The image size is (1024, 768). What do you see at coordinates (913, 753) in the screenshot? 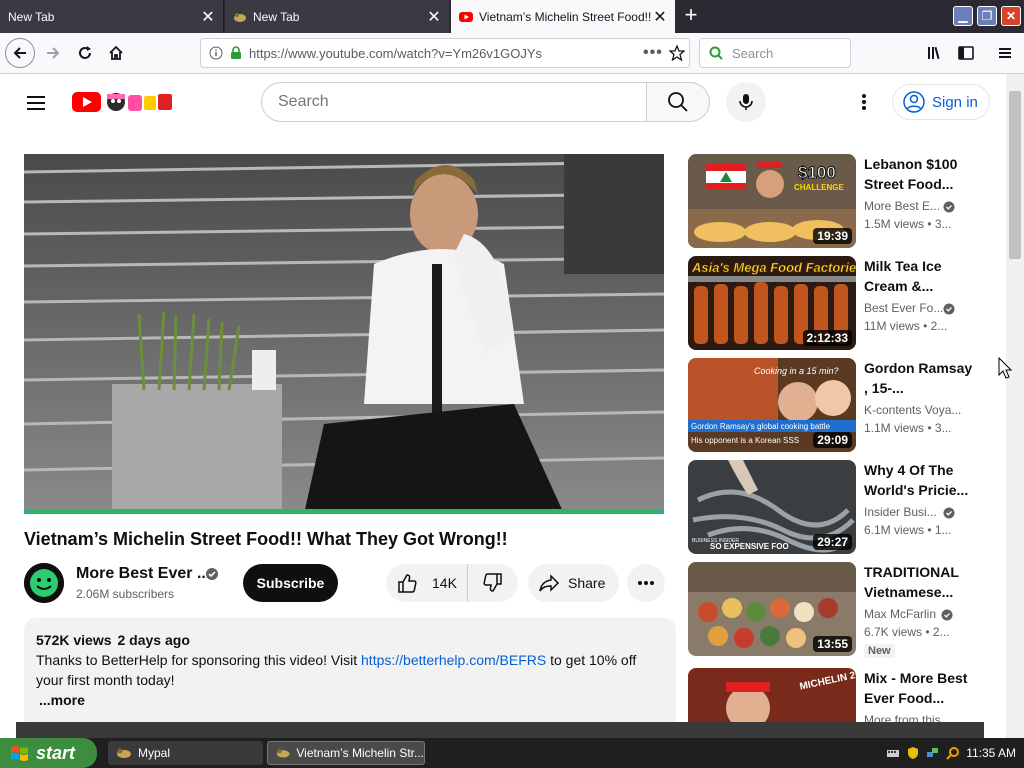
I see `shield-icon` at bounding box center [913, 753].